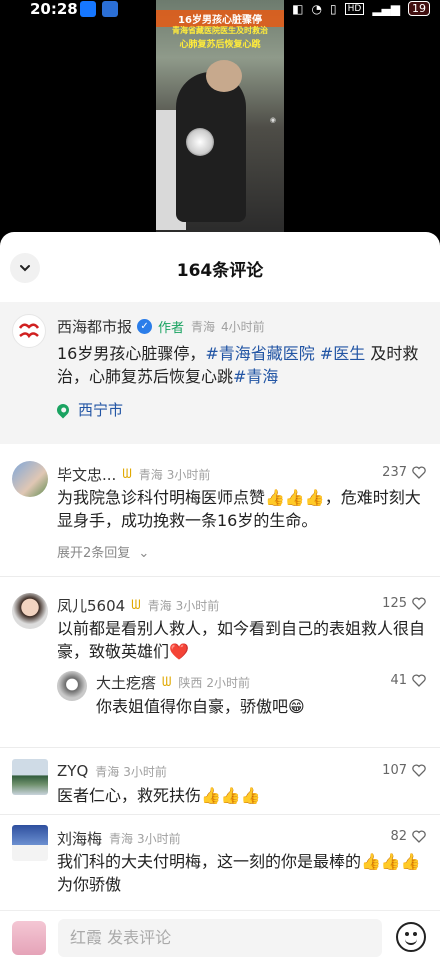 The image size is (440, 964). Describe the element at coordinates (398, 836) in the screenshot. I see `like-count: 82` at that location.